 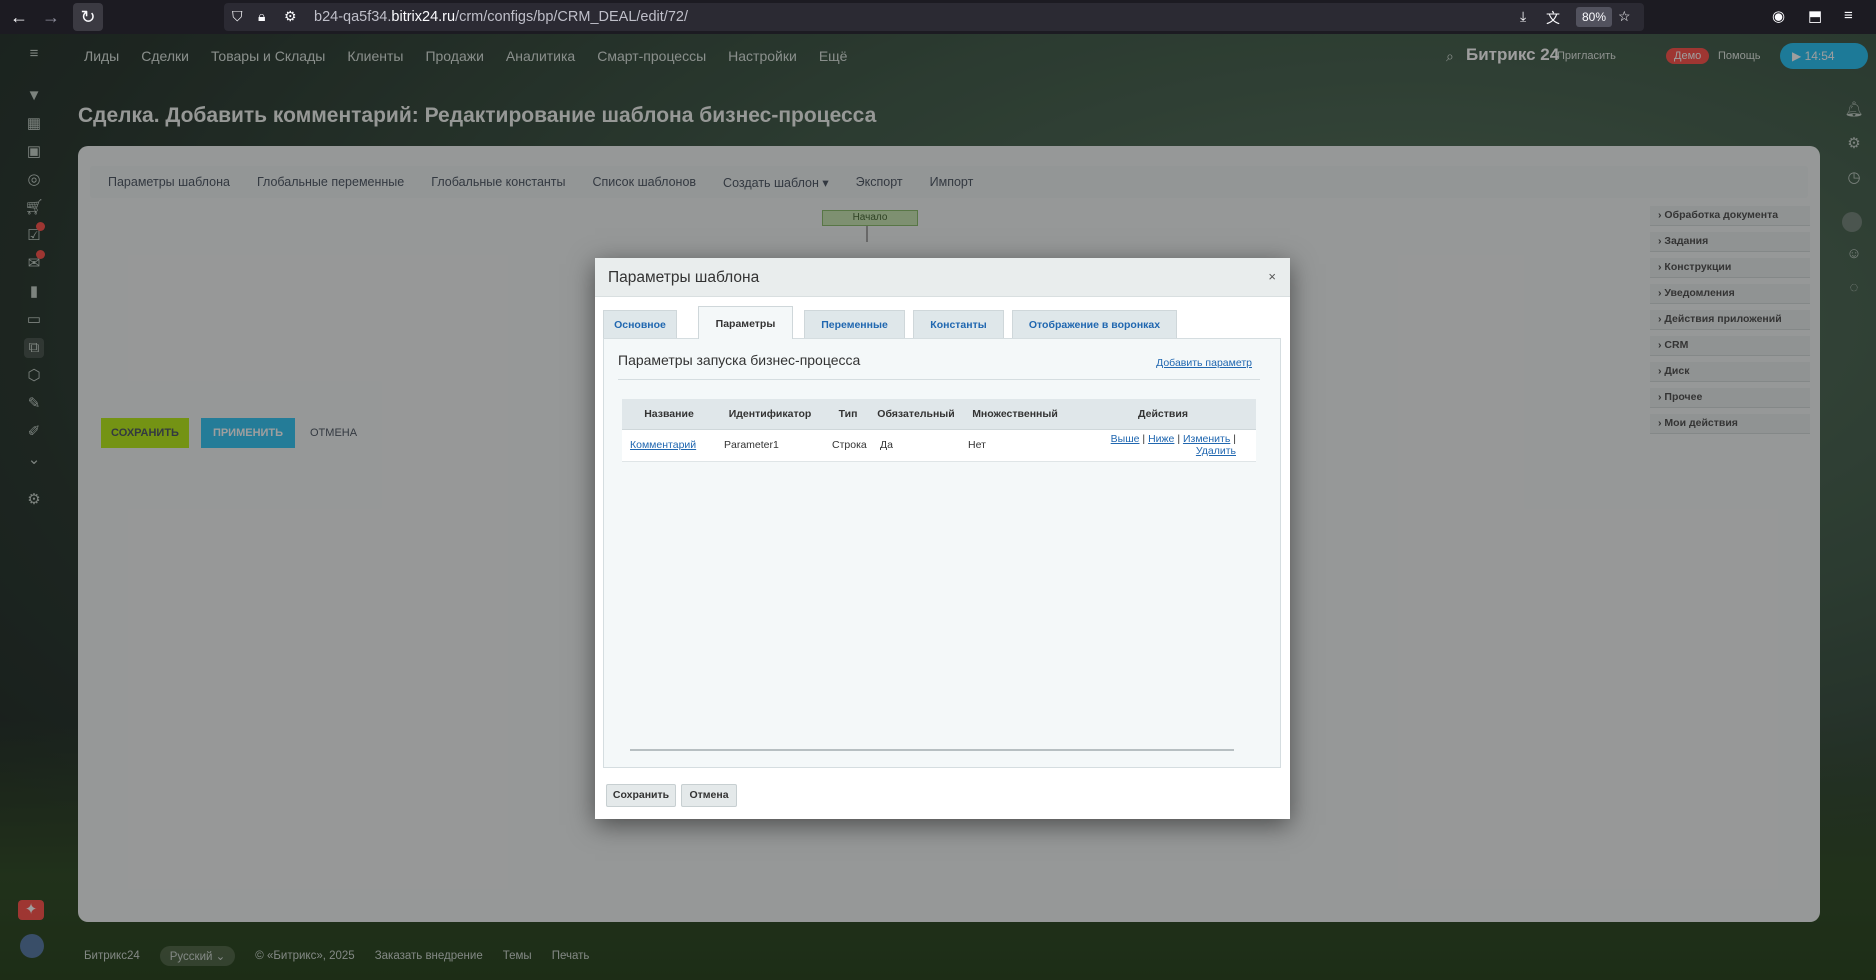 What do you see at coordinates (237, 16) in the screenshot?
I see `shield-icon: ⛉` at bounding box center [237, 16].